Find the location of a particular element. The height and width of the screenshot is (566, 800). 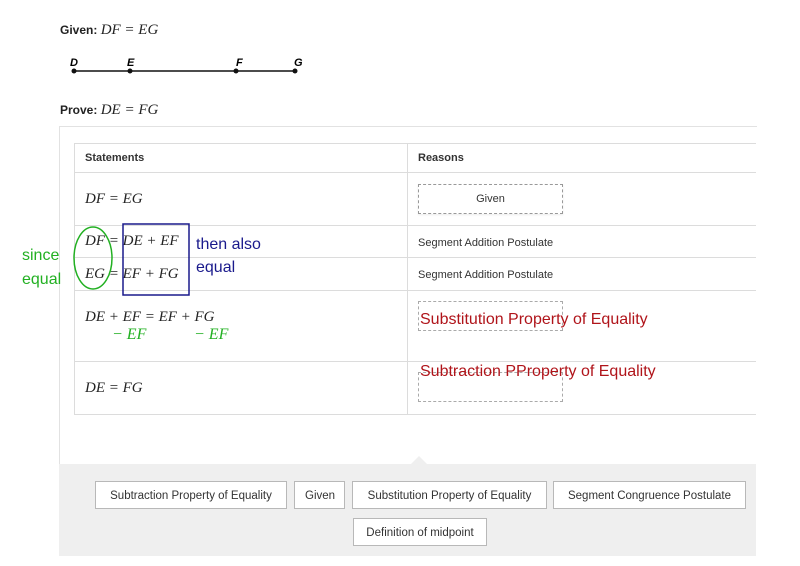

chip-segment-congruence: Segment Congruence Postulate is located at coordinates (649, 495).